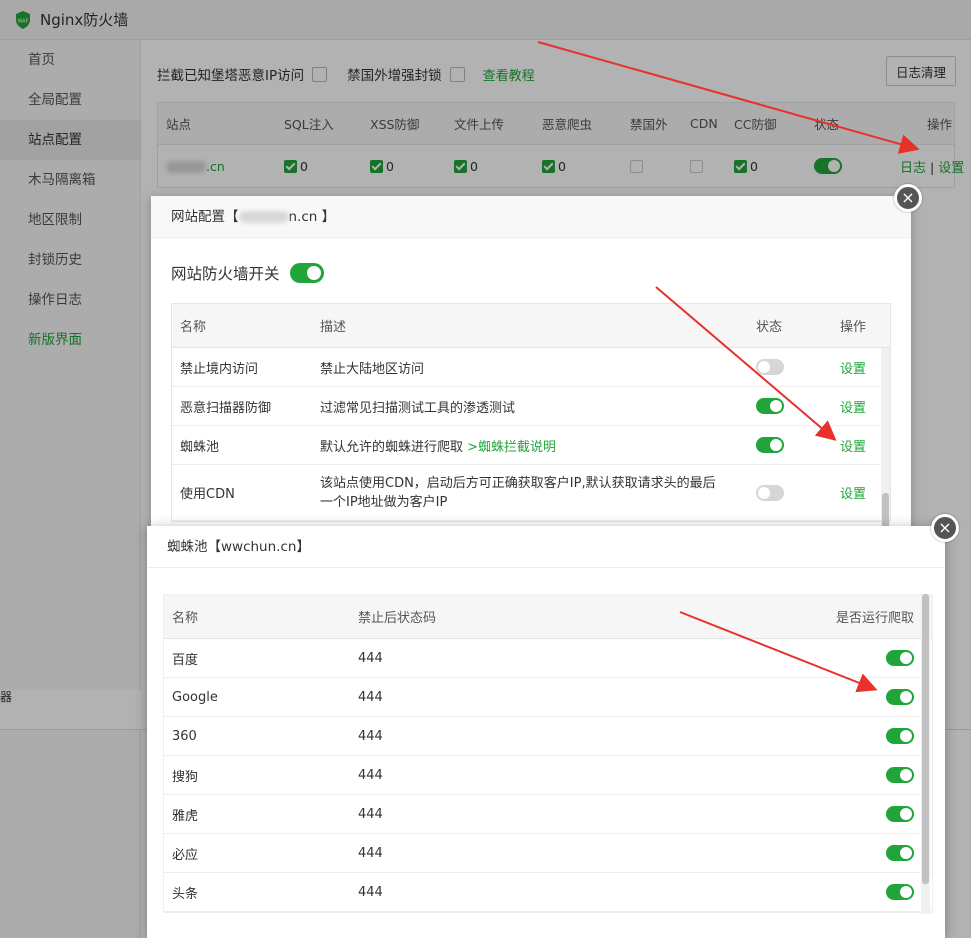  Describe the element at coordinates (200, 447) in the screenshot. I see `rule-name: 蜘蛛池` at that location.